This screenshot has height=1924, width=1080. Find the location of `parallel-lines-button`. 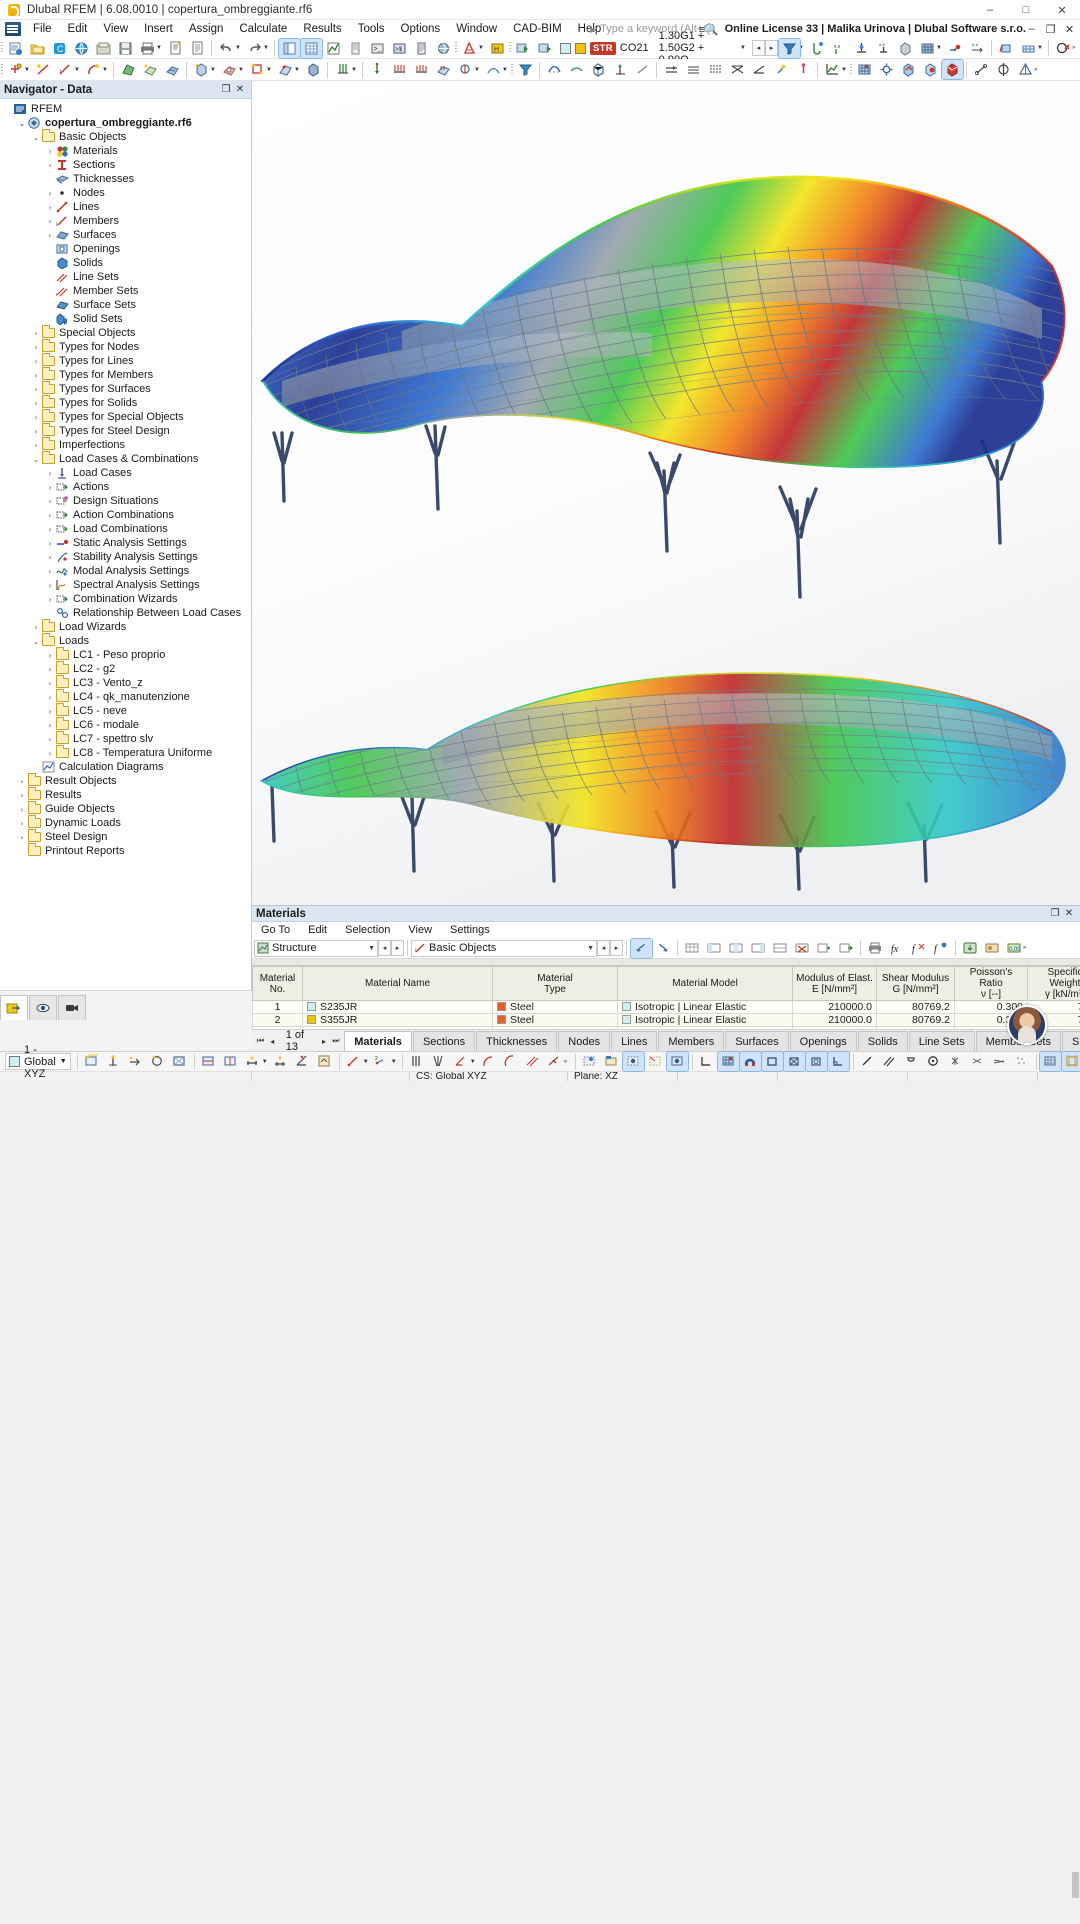

parallel-lines-button is located at coordinates (416, 1061).